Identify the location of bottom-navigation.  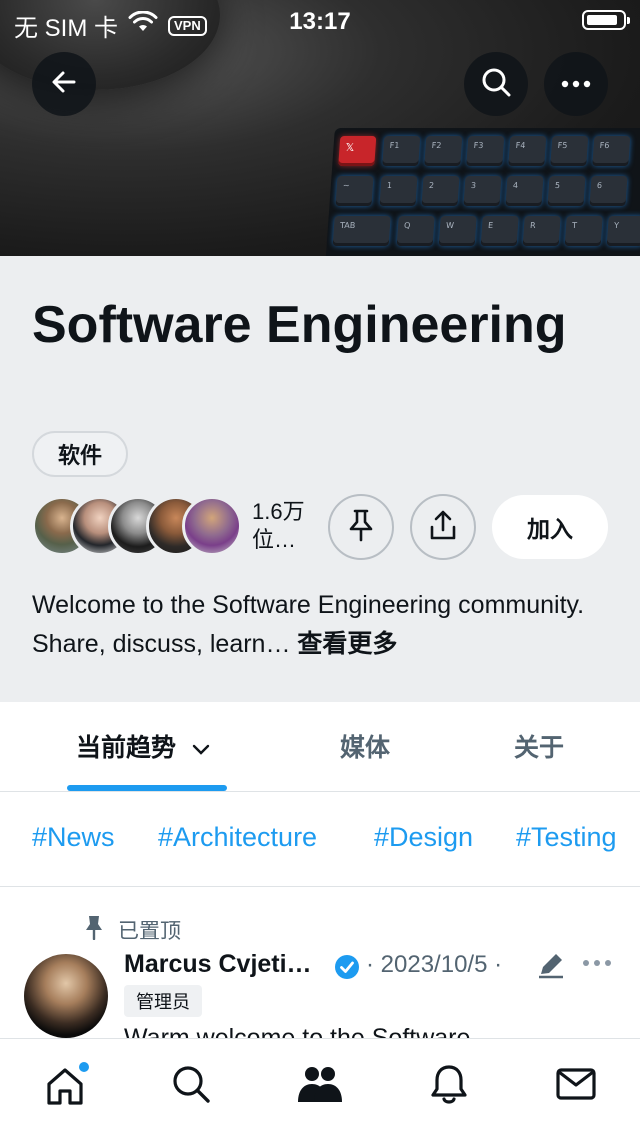
(320, 1087).